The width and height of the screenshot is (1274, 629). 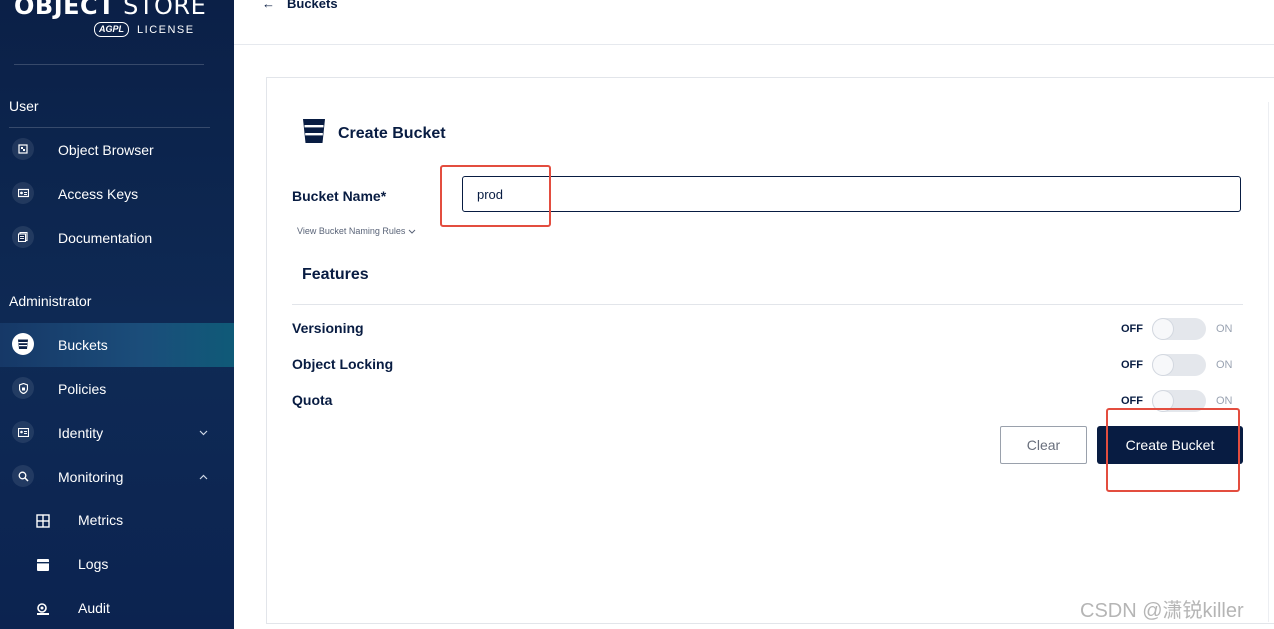 I want to click on sidebar-subitem-logs: Logs, so click(x=117, y=565).